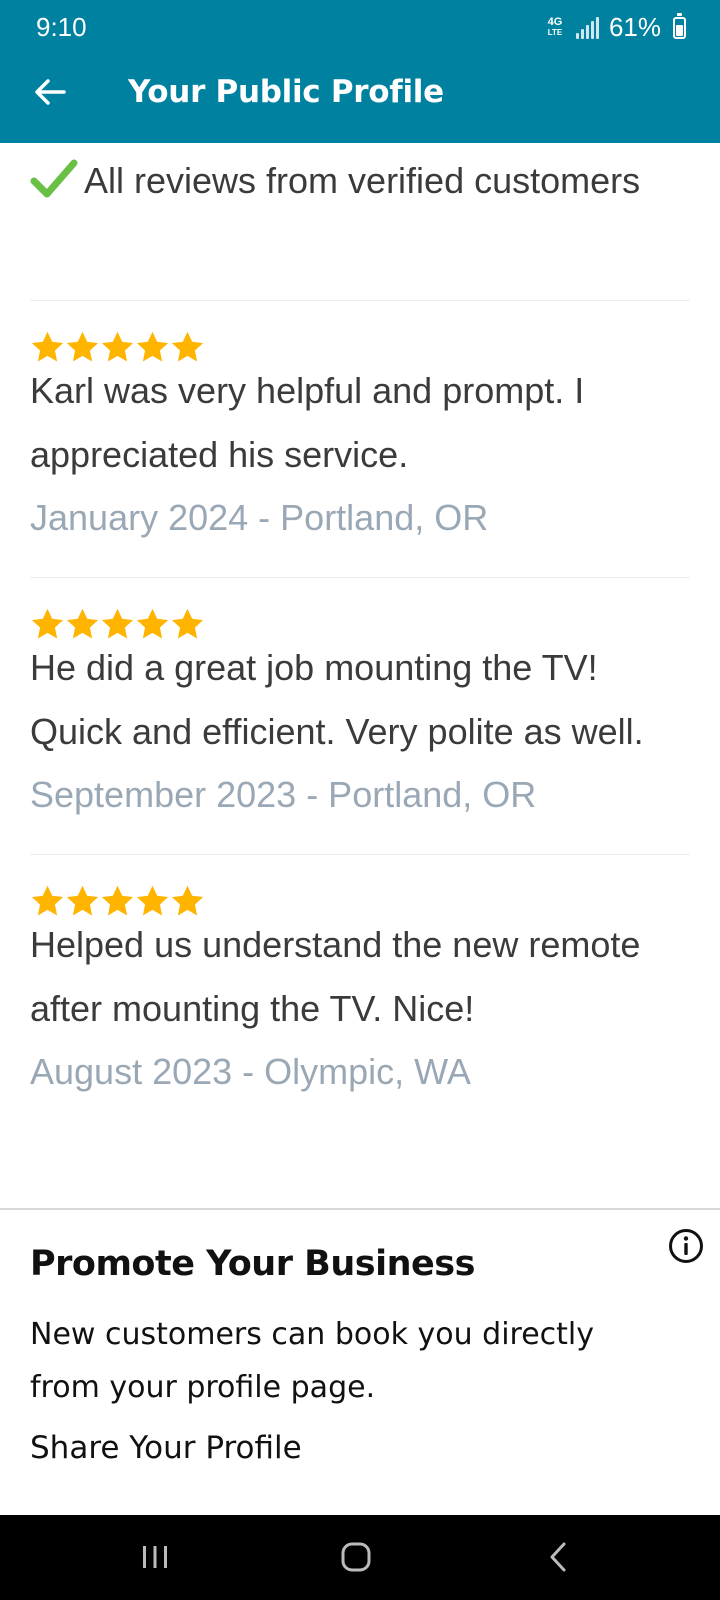  I want to click on recents-button, so click(155, 1557).